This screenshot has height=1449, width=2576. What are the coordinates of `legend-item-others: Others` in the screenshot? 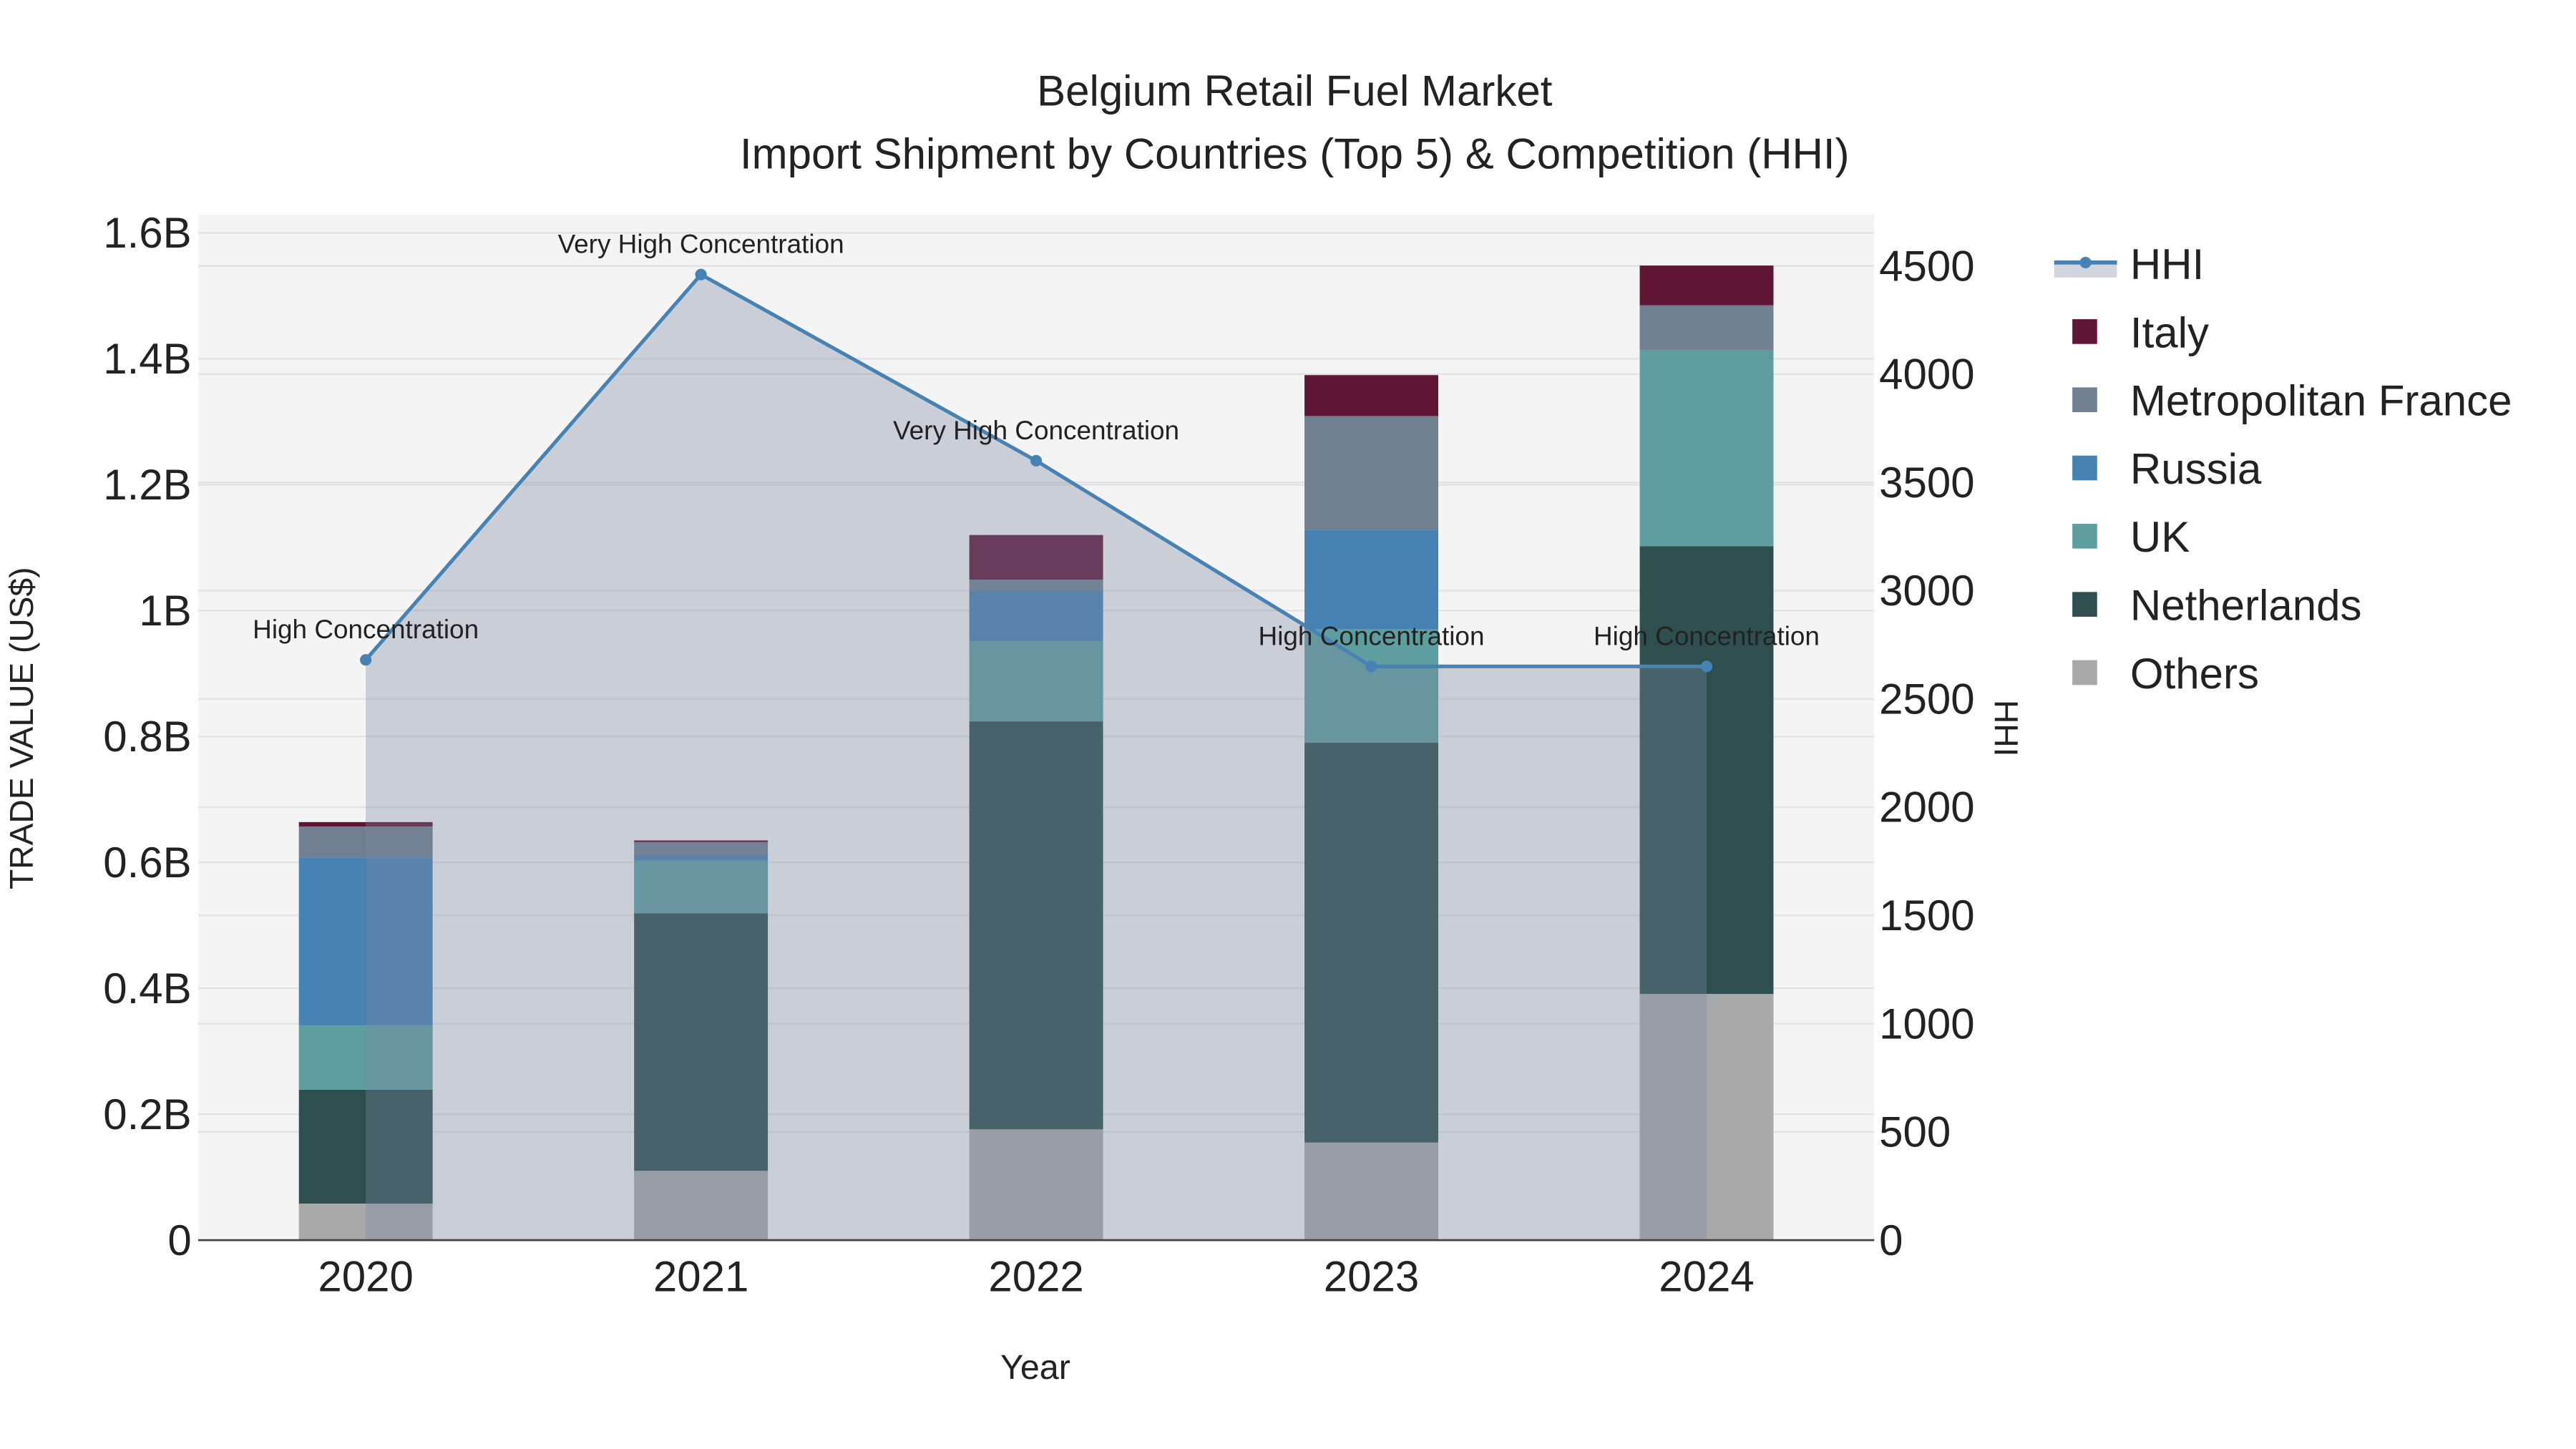 It's located at (2165, 674).